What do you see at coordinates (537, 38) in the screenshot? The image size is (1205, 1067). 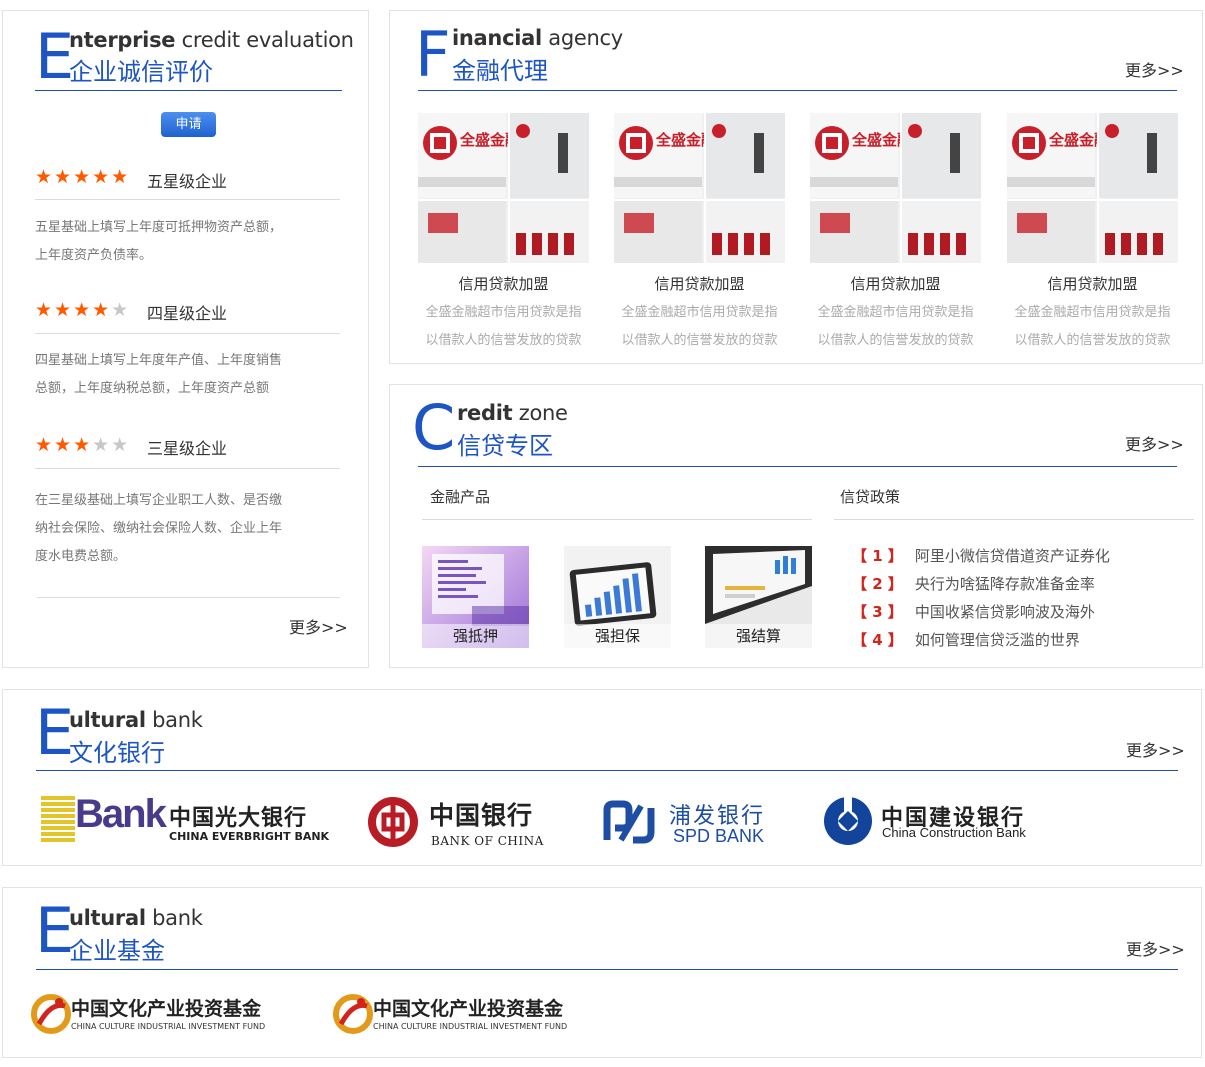 I see `header-english: inancial agency` at bounding box center [537, 38].